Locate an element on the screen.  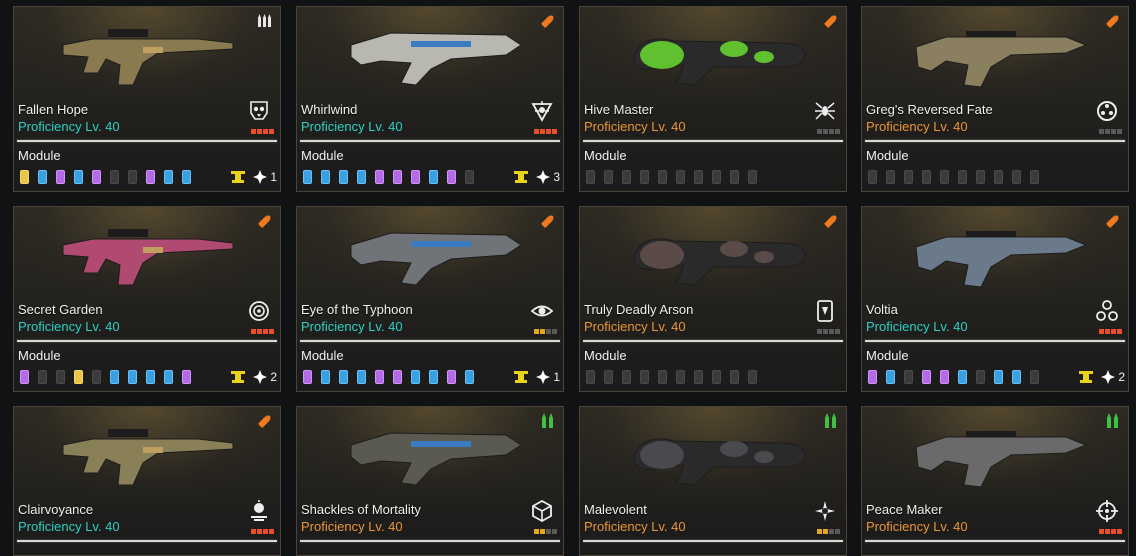
weapon-card-hive-master: Hive Master Proficiency Lv. 40 Module is located at coordinates (713, 99).